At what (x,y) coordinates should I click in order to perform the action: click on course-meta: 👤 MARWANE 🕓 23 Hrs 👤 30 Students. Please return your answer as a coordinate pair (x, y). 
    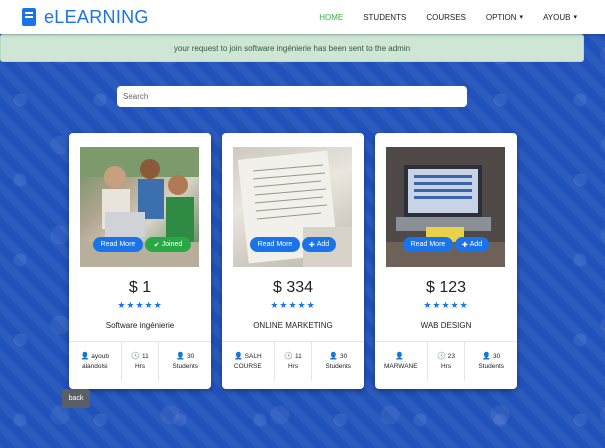
    Looking at the image, I should click on (446, 361).